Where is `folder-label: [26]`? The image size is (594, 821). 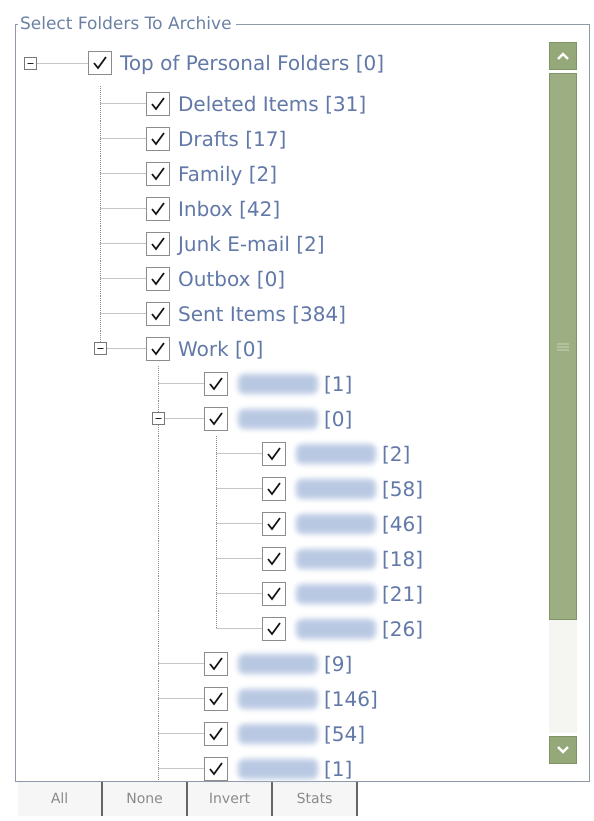 folder-label: [26] is located at coordinates (403, 628).